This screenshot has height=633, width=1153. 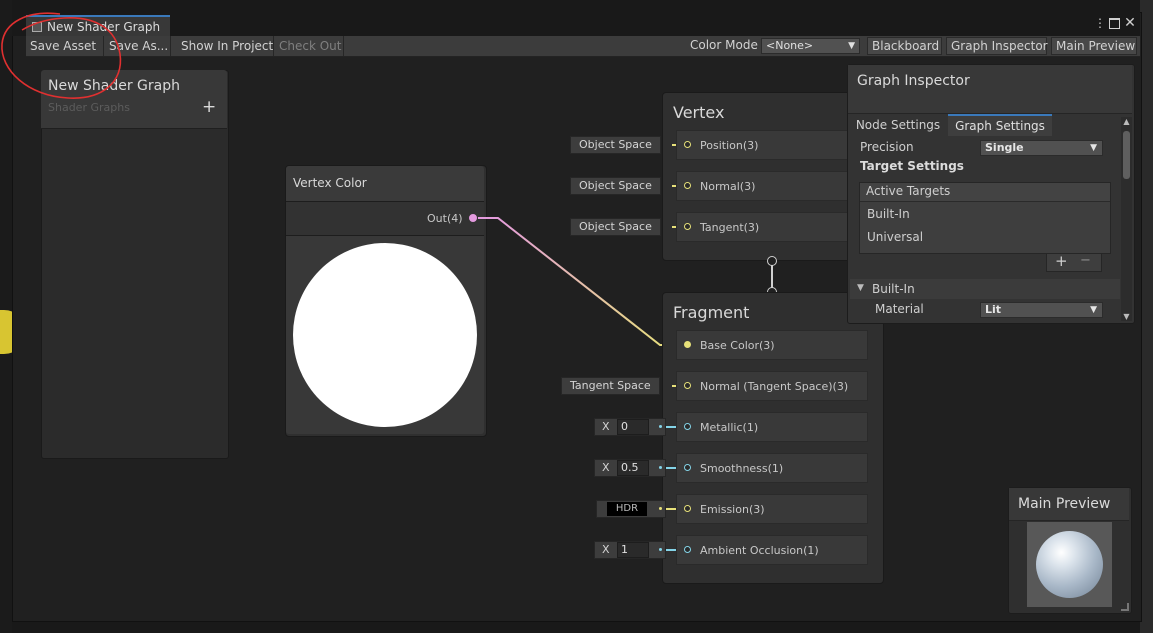 What do you see at coordinates (772, 186) in the screenshot?
I see `normal-port: Normal(3)` at bounding box center [772, 186].